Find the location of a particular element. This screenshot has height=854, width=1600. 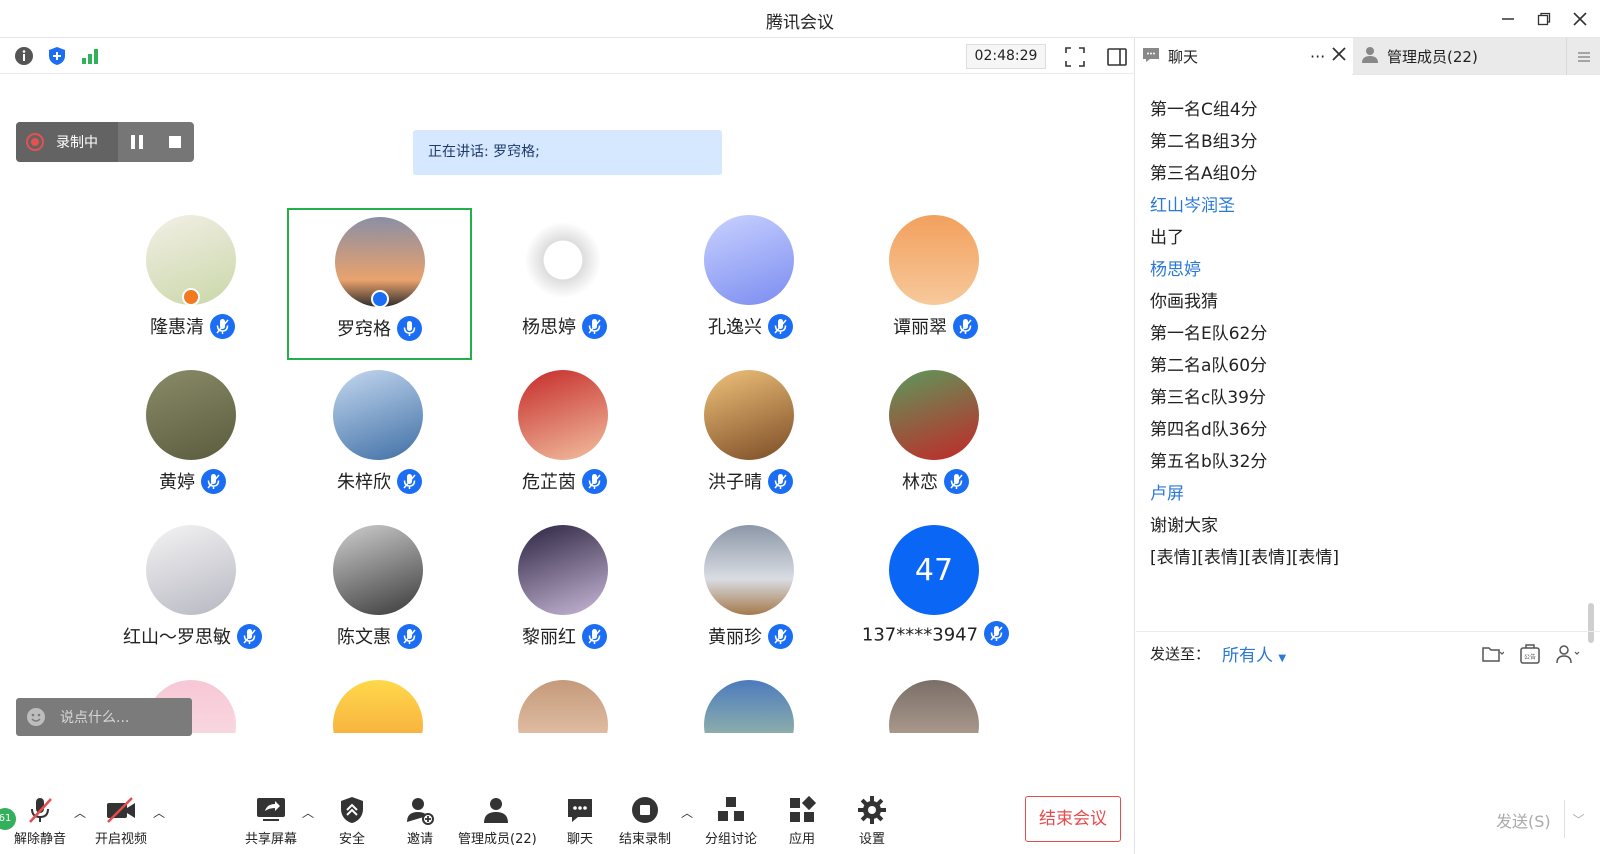

chat-message: 第二名B组3分 is located at coordinates (1204, 142).